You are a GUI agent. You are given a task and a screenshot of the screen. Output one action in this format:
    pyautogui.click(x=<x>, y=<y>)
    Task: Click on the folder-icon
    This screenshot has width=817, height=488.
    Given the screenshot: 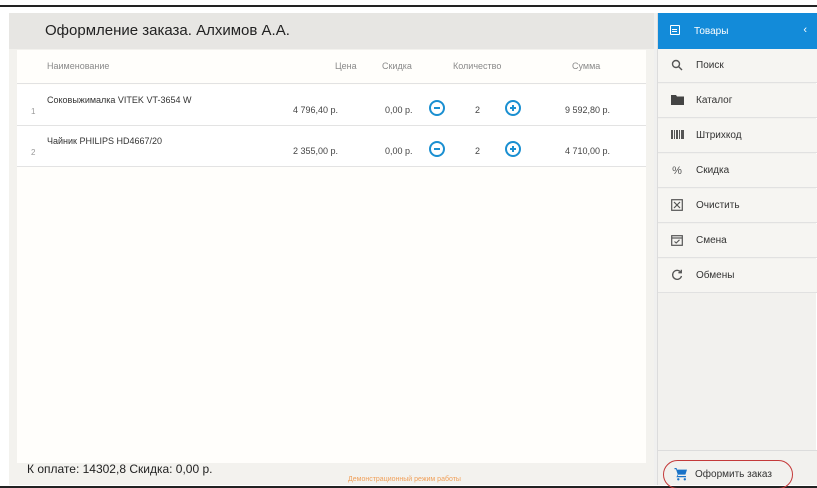 What is the action you would take?
    pyautogui.click(x=677, y=101)
    